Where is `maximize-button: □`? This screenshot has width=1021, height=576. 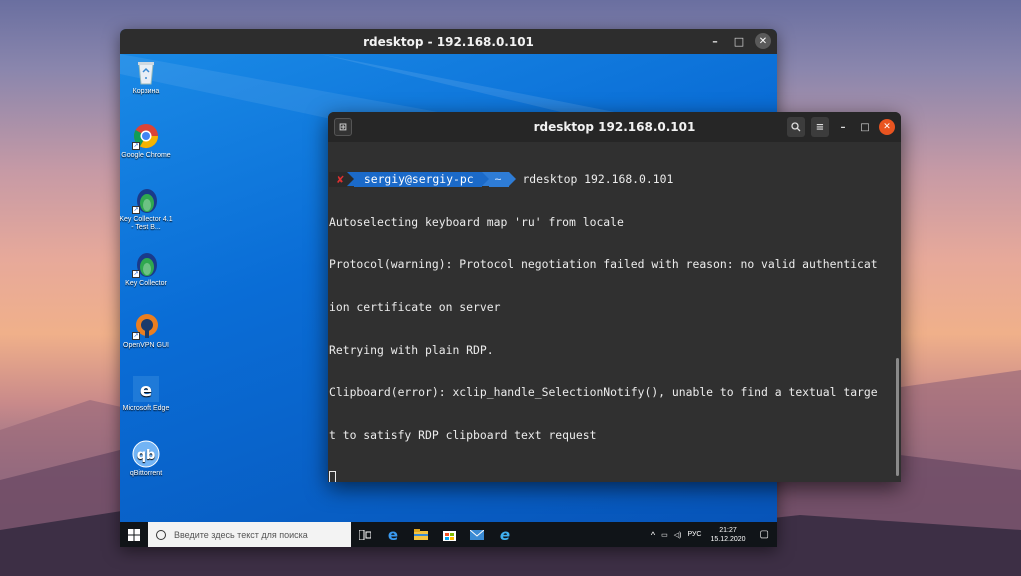 maximize-button: □ is located at coordinates (739, 41).